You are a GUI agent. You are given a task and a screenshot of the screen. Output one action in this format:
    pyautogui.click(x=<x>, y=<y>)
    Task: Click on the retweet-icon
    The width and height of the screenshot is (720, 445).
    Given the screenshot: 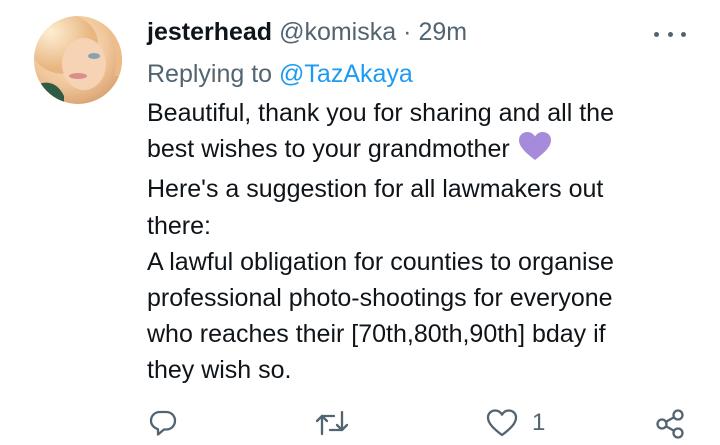 What is the action you would take?
    pyautogui.click(x=332, y=423)
    